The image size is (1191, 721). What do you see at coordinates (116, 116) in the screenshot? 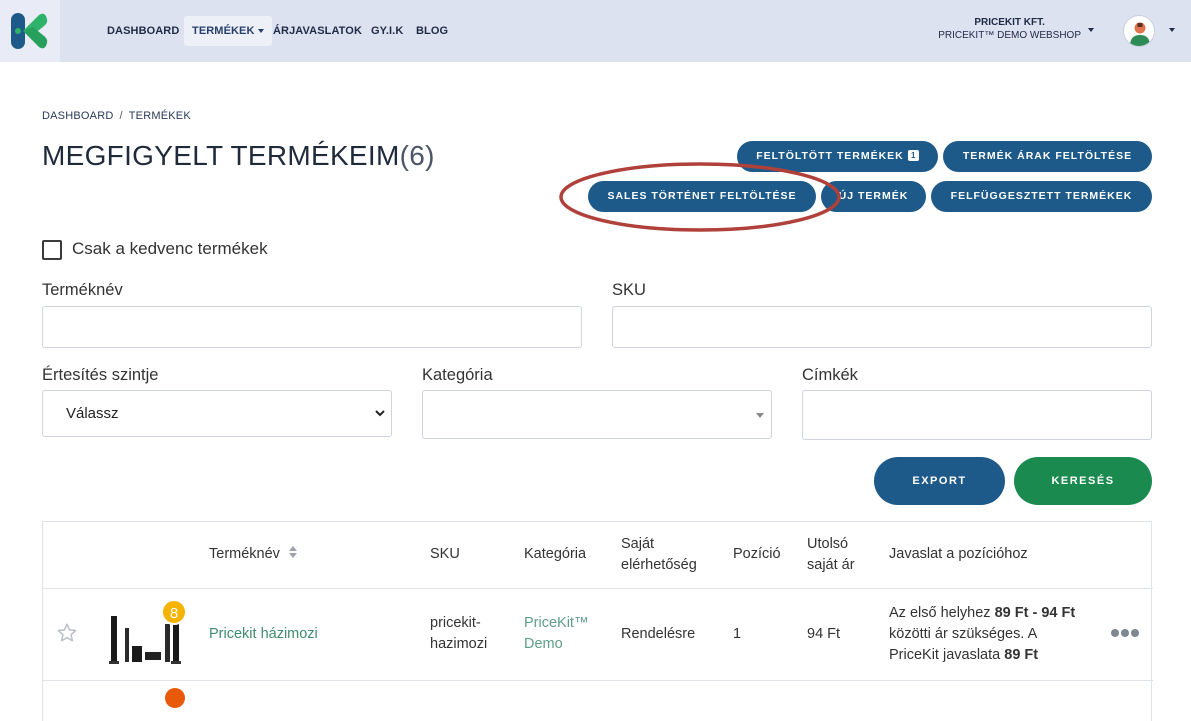
I see `breadcrumb: DASHBOARD / TERMÉKEK` at bounding box center [116, 116].